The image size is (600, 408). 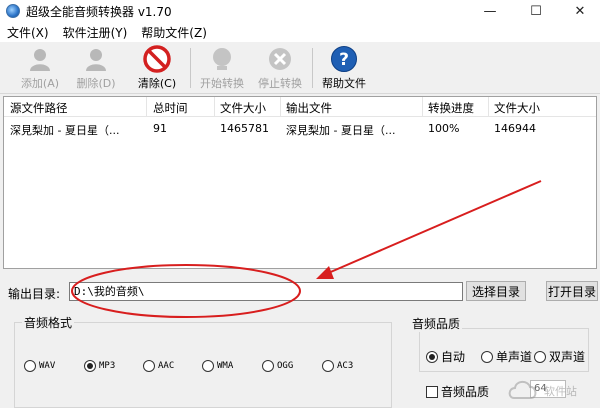 I want to click on audio-quality-title: 音频品质, so click(x=436, y=323).